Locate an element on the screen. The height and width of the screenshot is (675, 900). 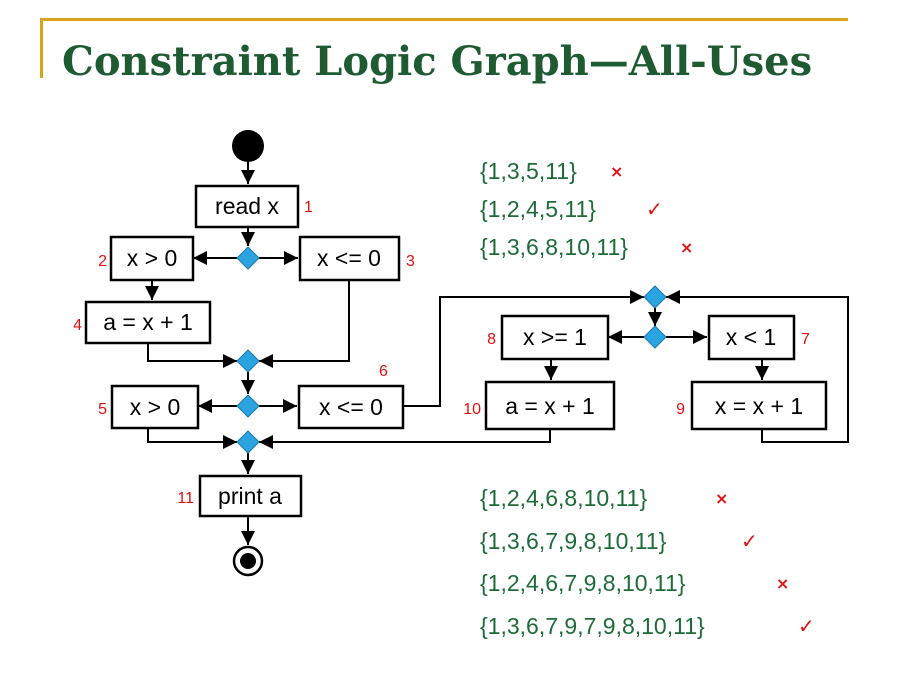
node-label: print a is located at coordinates (250, 496).